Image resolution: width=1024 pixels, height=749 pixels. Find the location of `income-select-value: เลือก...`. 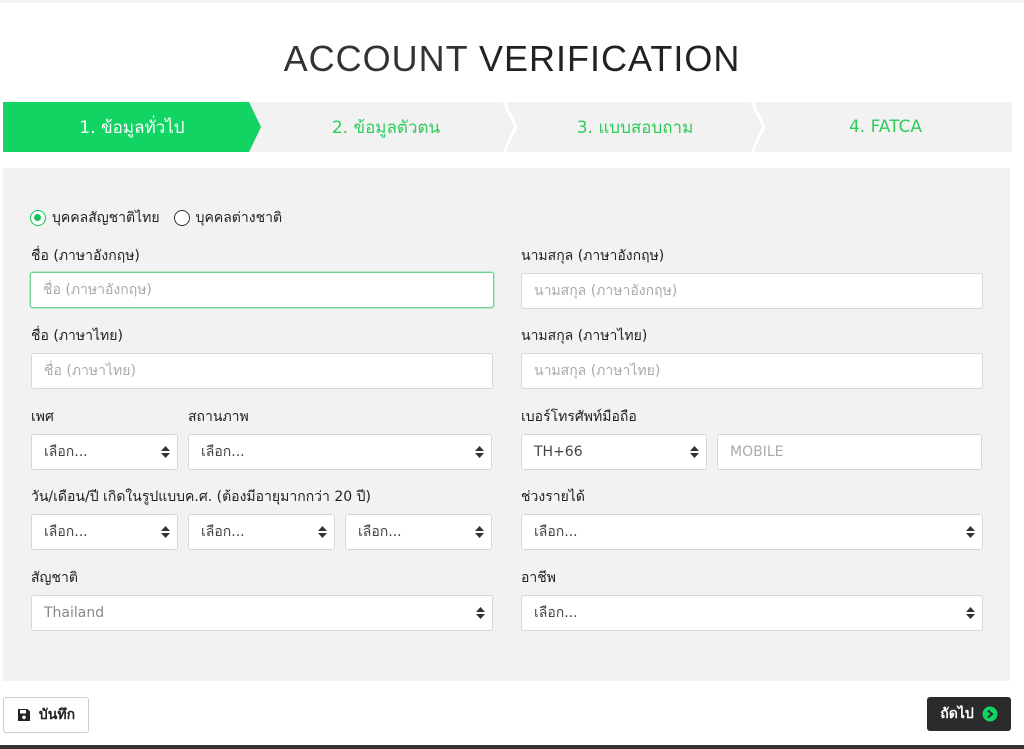

income-select-value: เลือก... is located at coordinates (556, 532).